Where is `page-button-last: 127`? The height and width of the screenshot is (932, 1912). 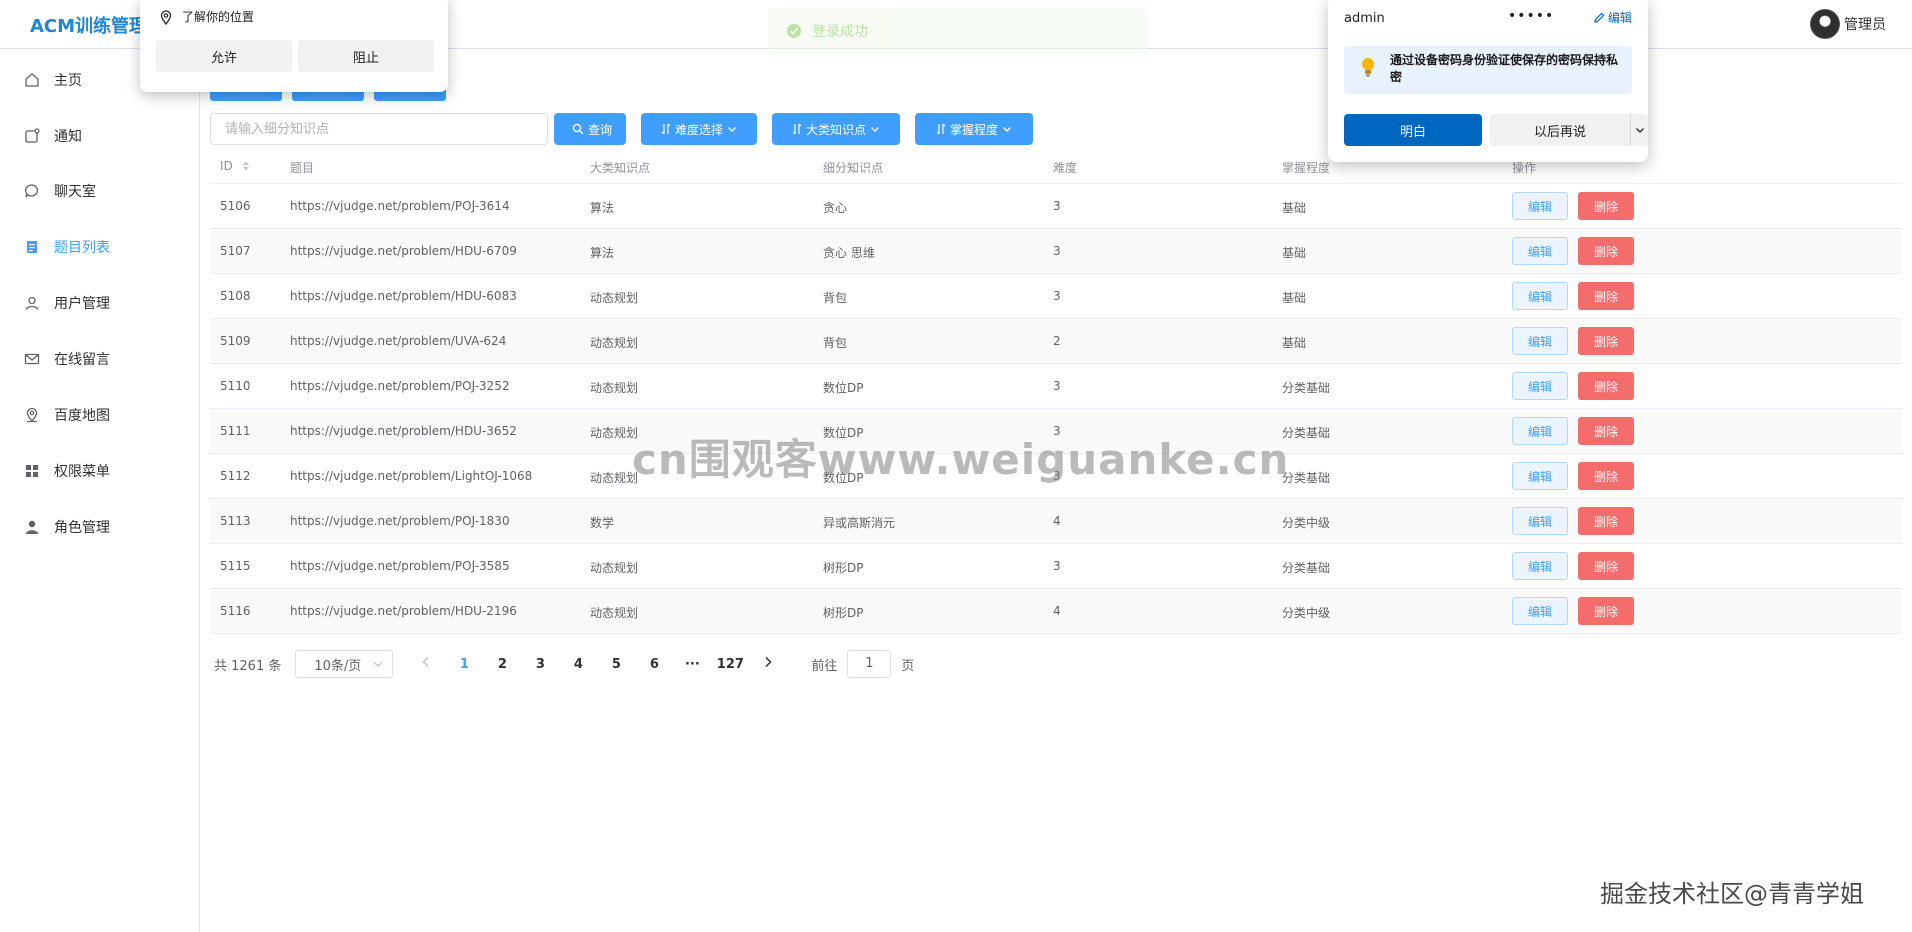 page-button-last: 127 is located at coordinates (730, 664).